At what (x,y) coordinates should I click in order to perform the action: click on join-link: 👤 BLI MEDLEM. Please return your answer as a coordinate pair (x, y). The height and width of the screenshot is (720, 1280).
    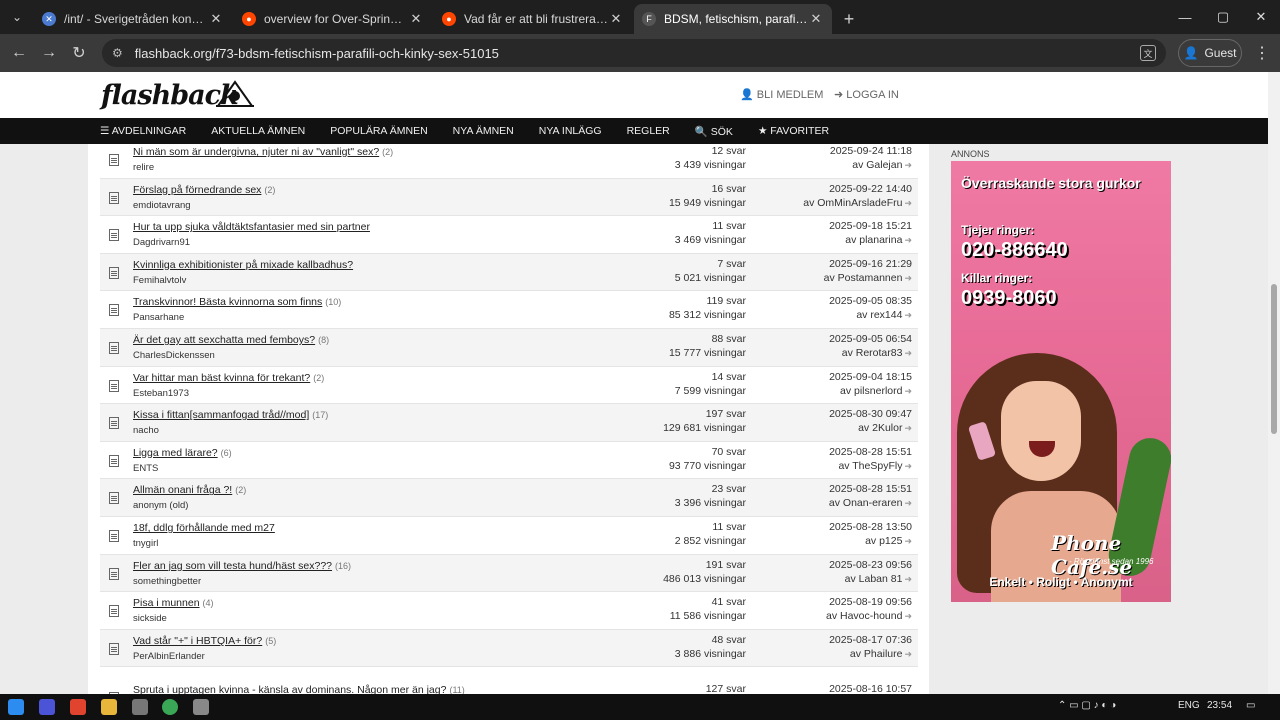
    Looking at the image, I should click on (781, 94).